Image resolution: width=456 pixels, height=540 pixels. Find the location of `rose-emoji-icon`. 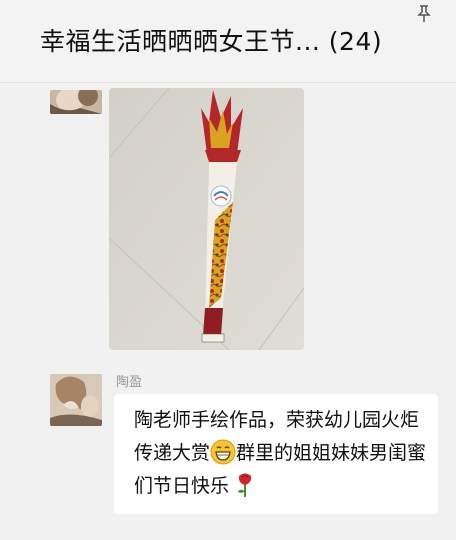

rose-emoji-icon is located at coordinates (245, 485).